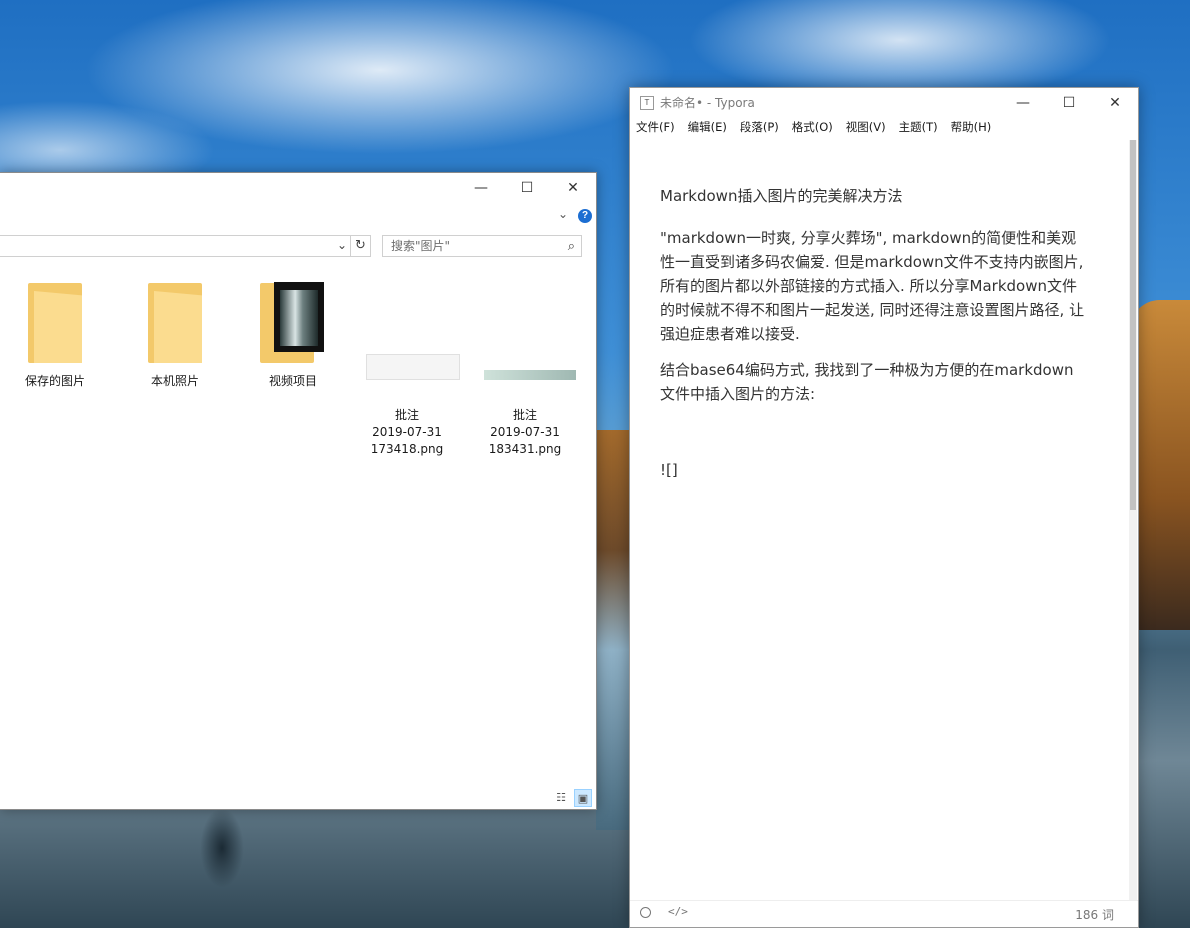 This screenshot has height=928, width=1190. Describe the element at coordinates (54, 381) in the screenshot. I see `file-item-label: 保存的图片` at that location.